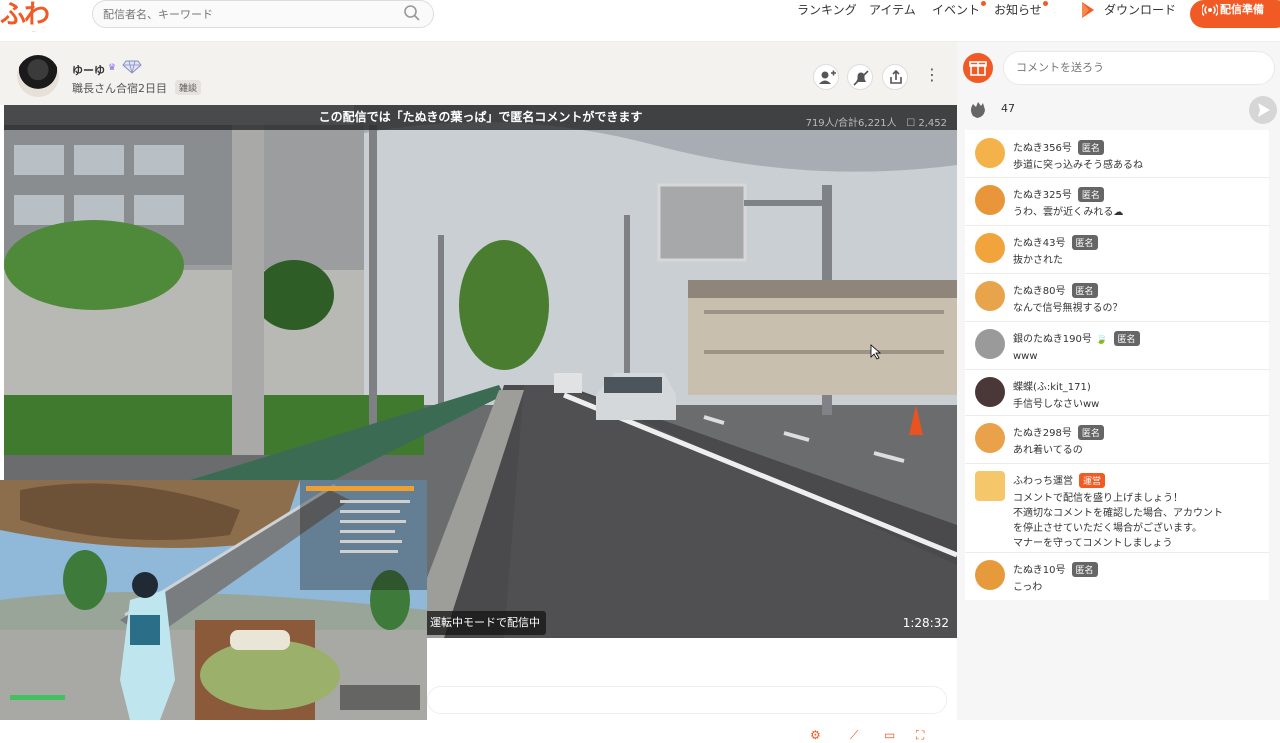  I want to click on comment-text: 手信号しなさいww, so click(1056, 404).